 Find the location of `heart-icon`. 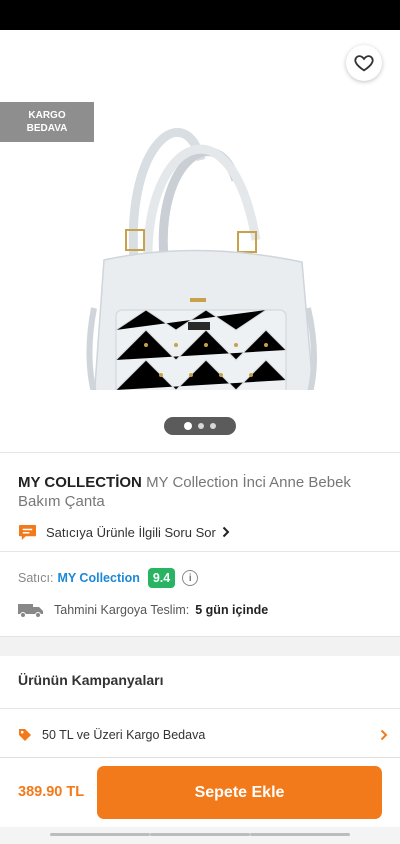

heart-icon is located at coordinates (364, 63).